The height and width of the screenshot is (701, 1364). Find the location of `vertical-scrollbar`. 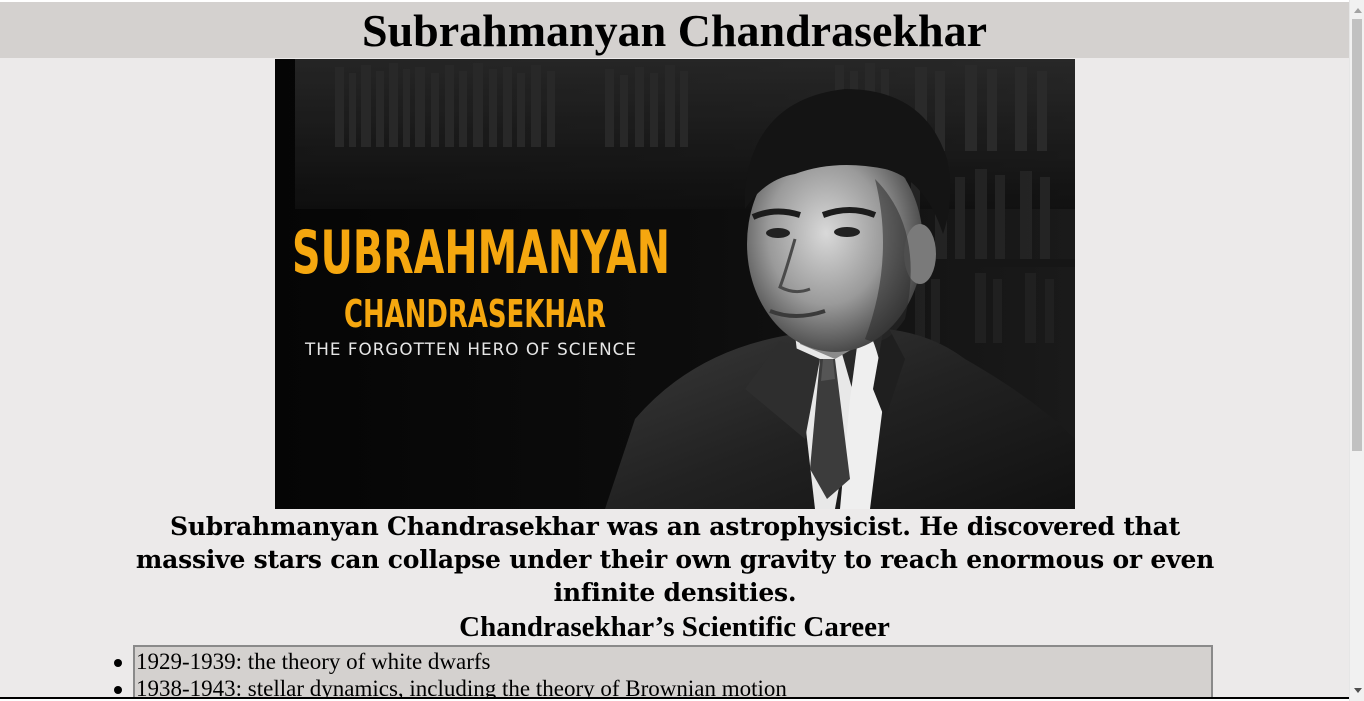

vertical-scrollbar is located at coordinates (1356, 350).